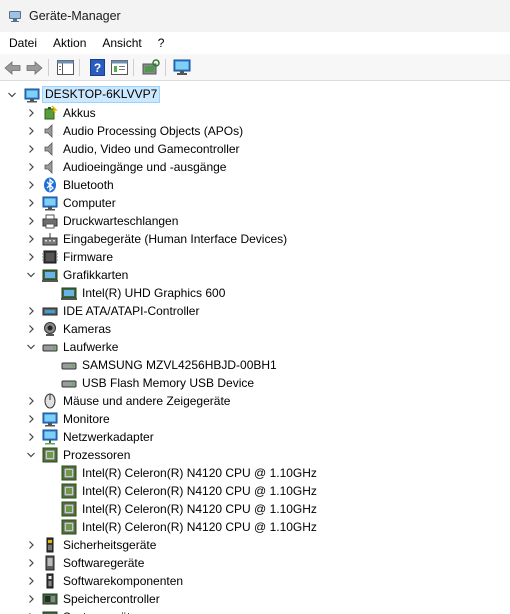 This screenshot has height=614, width=510. I want to click on tree-category: Systemgeräte, so click(255, 611).